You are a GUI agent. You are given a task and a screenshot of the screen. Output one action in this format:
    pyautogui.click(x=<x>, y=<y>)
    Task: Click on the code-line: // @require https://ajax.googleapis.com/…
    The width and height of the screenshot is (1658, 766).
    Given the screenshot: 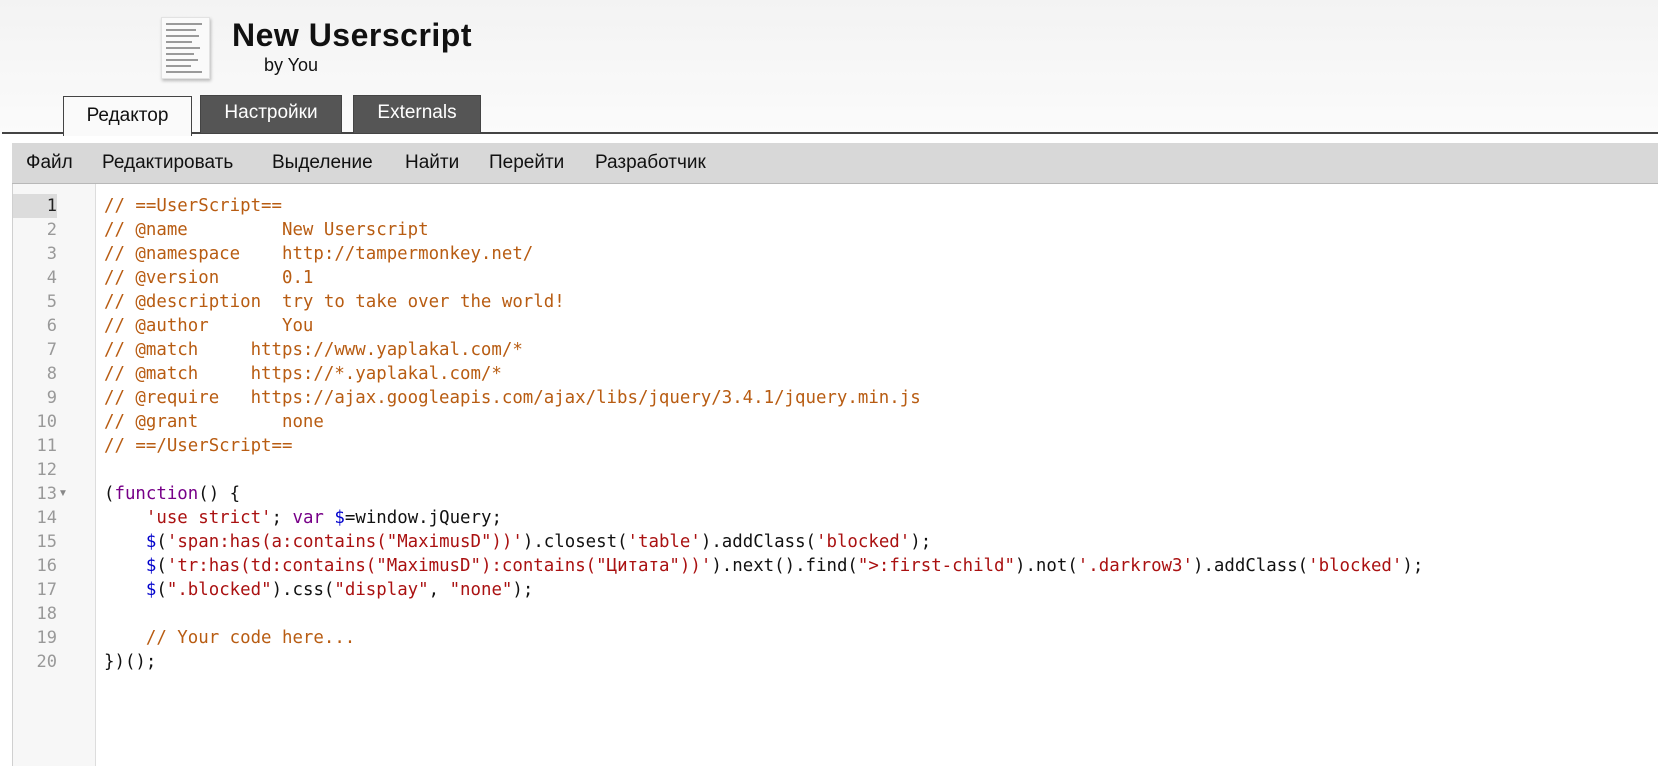 What is the action you would take?
    pyautogui.click(x=512, y=398)
    